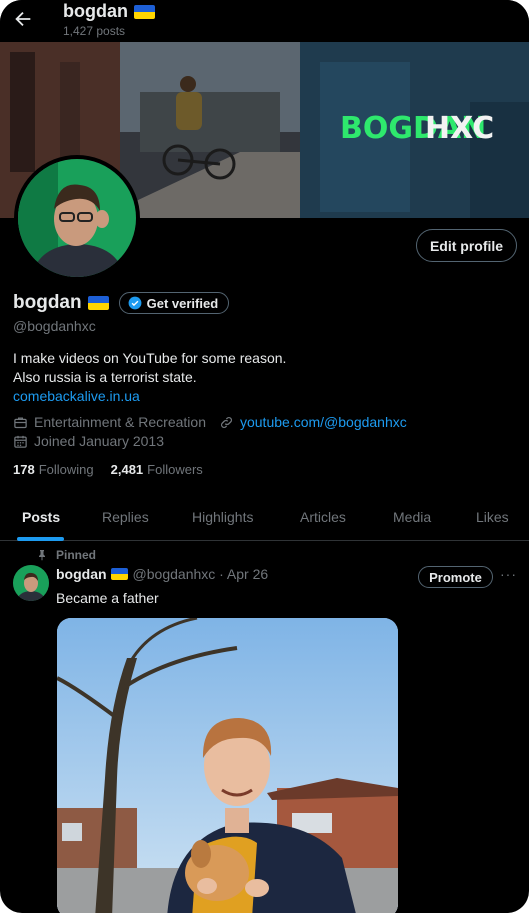 The height and width of the screenshot is (913, 529). I want to click on profile-website-link: youtube.com/@bogdanhxc, so click(323, 422).